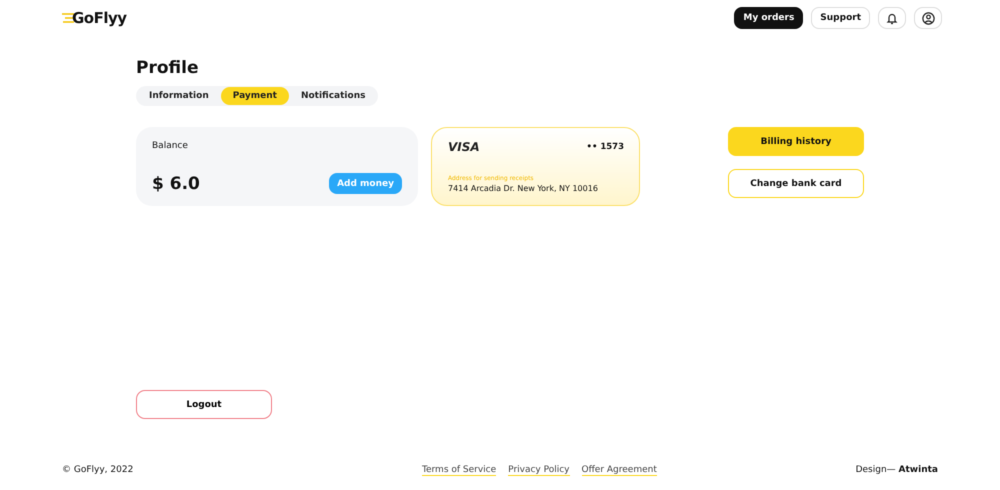 This screenshot has width=1000, height=490. I want to click on user-icon, so click(928, 18).